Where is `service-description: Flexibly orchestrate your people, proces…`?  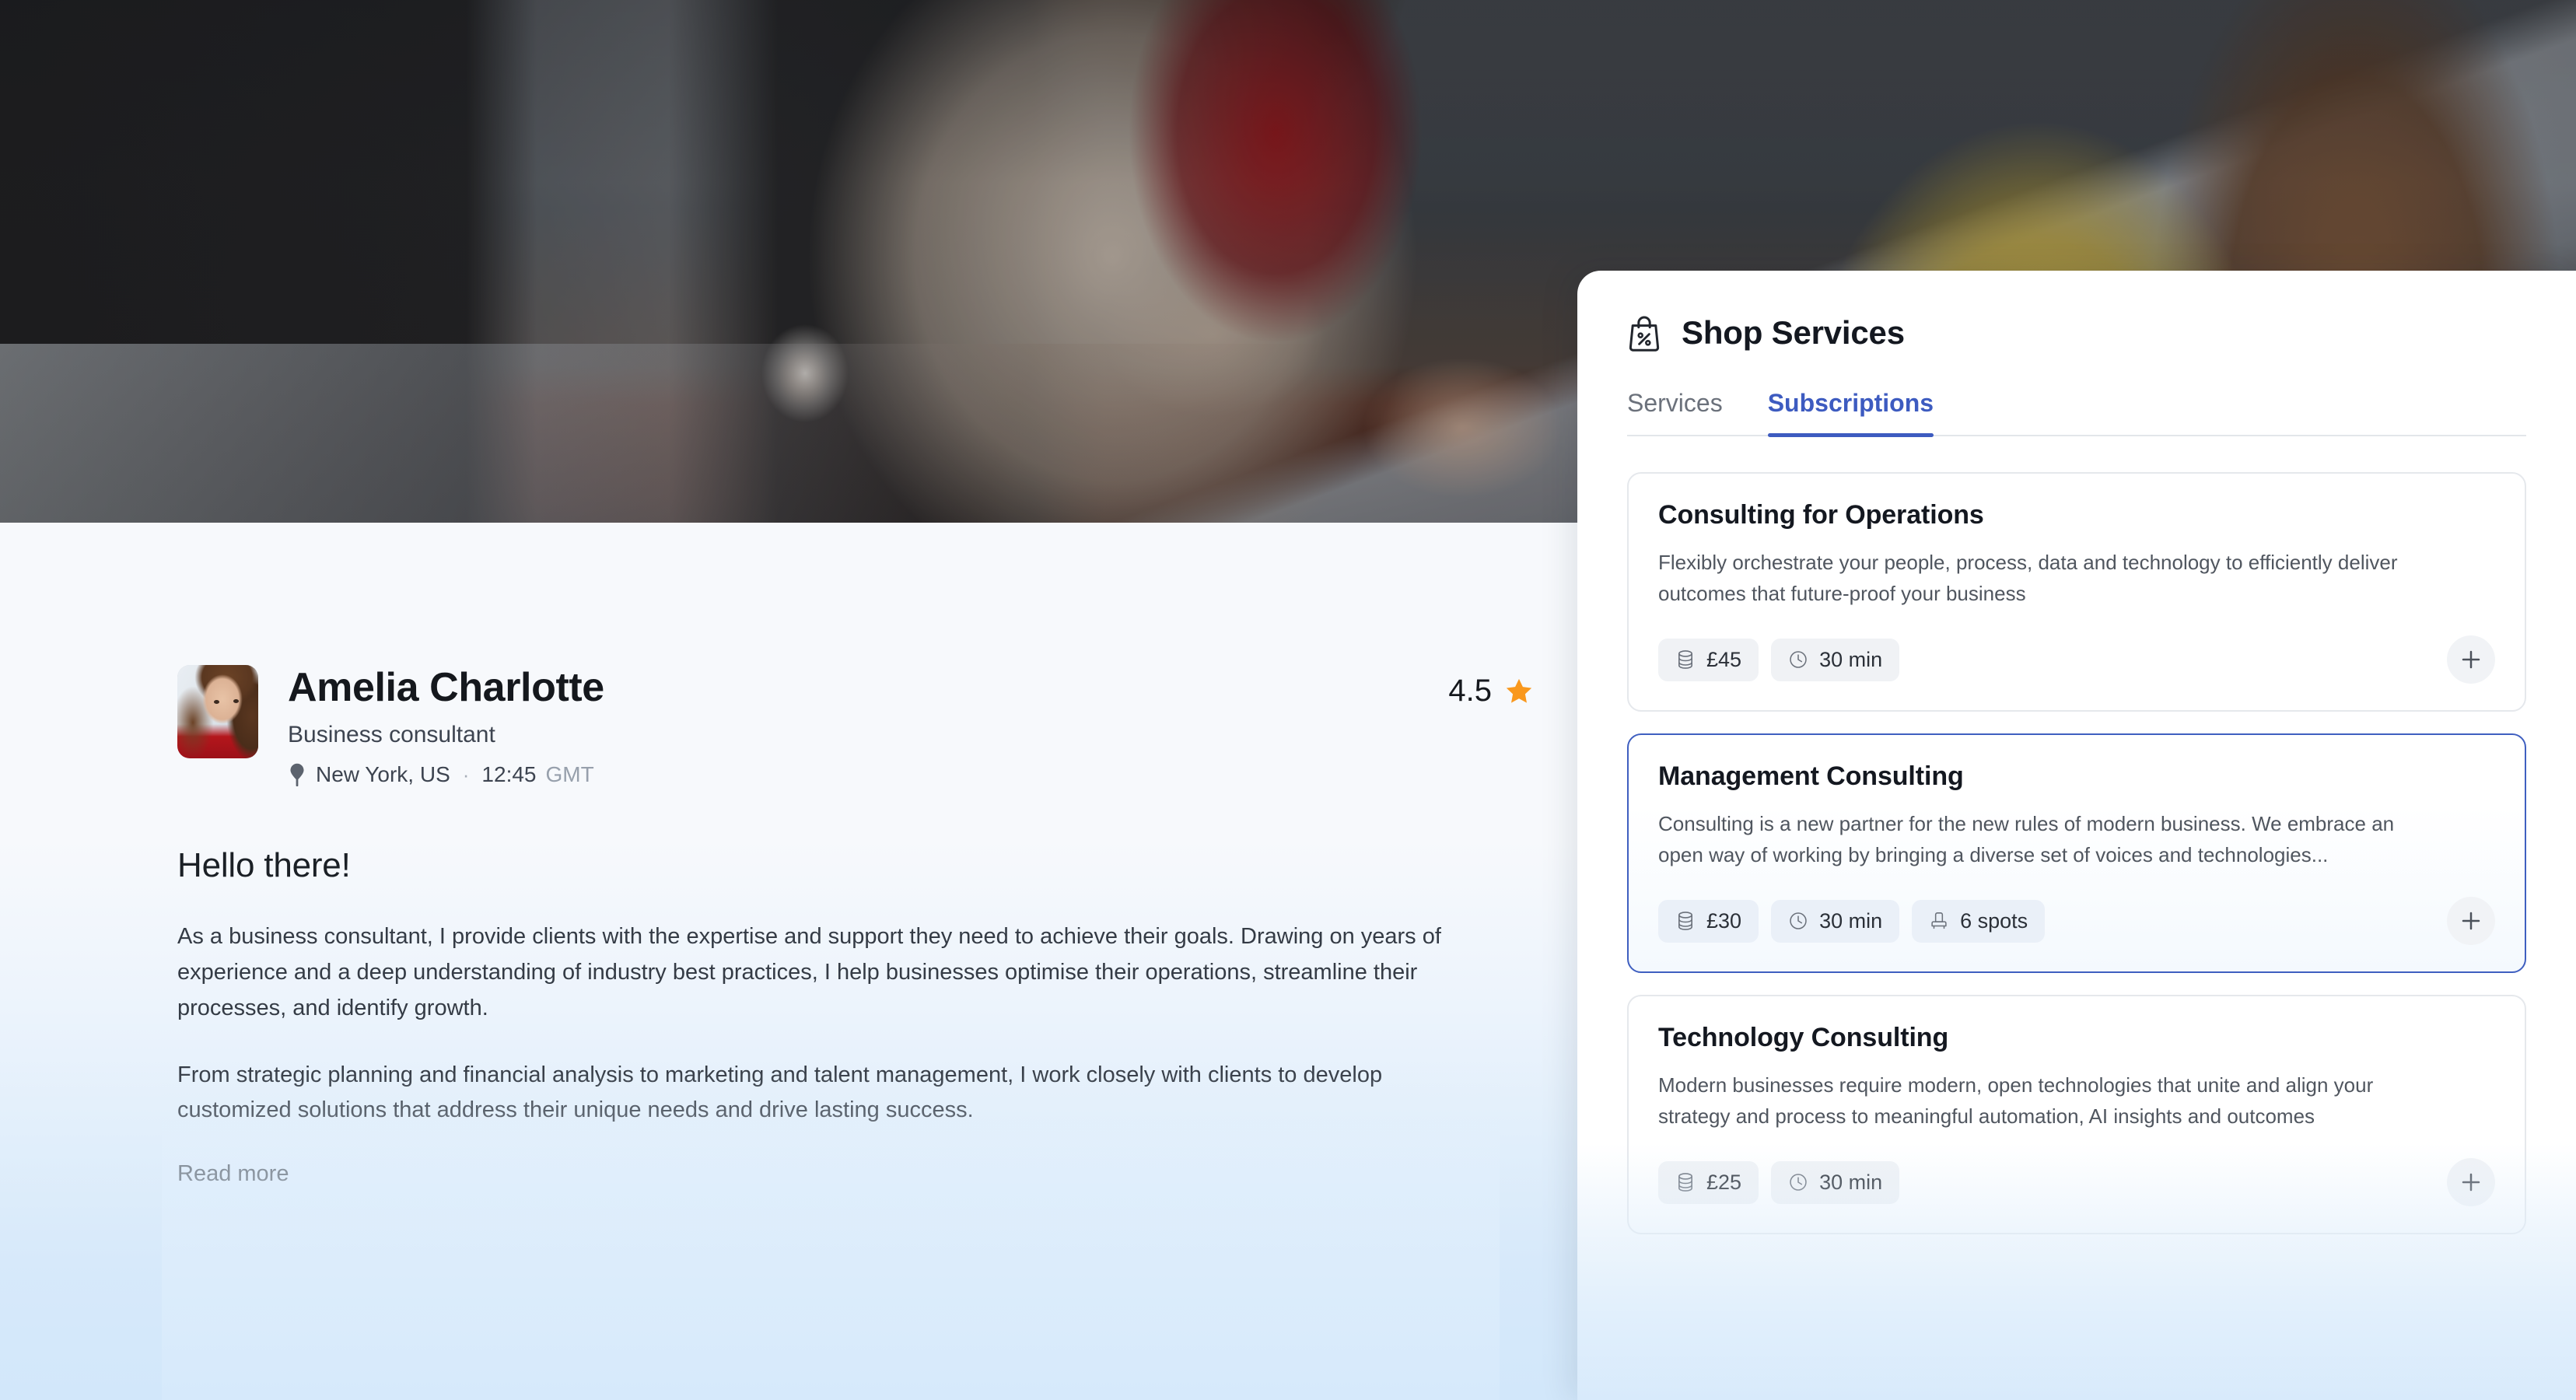 service-description: Flexibly orchestrate your people, proces… is located at coordinates (2028, 578).